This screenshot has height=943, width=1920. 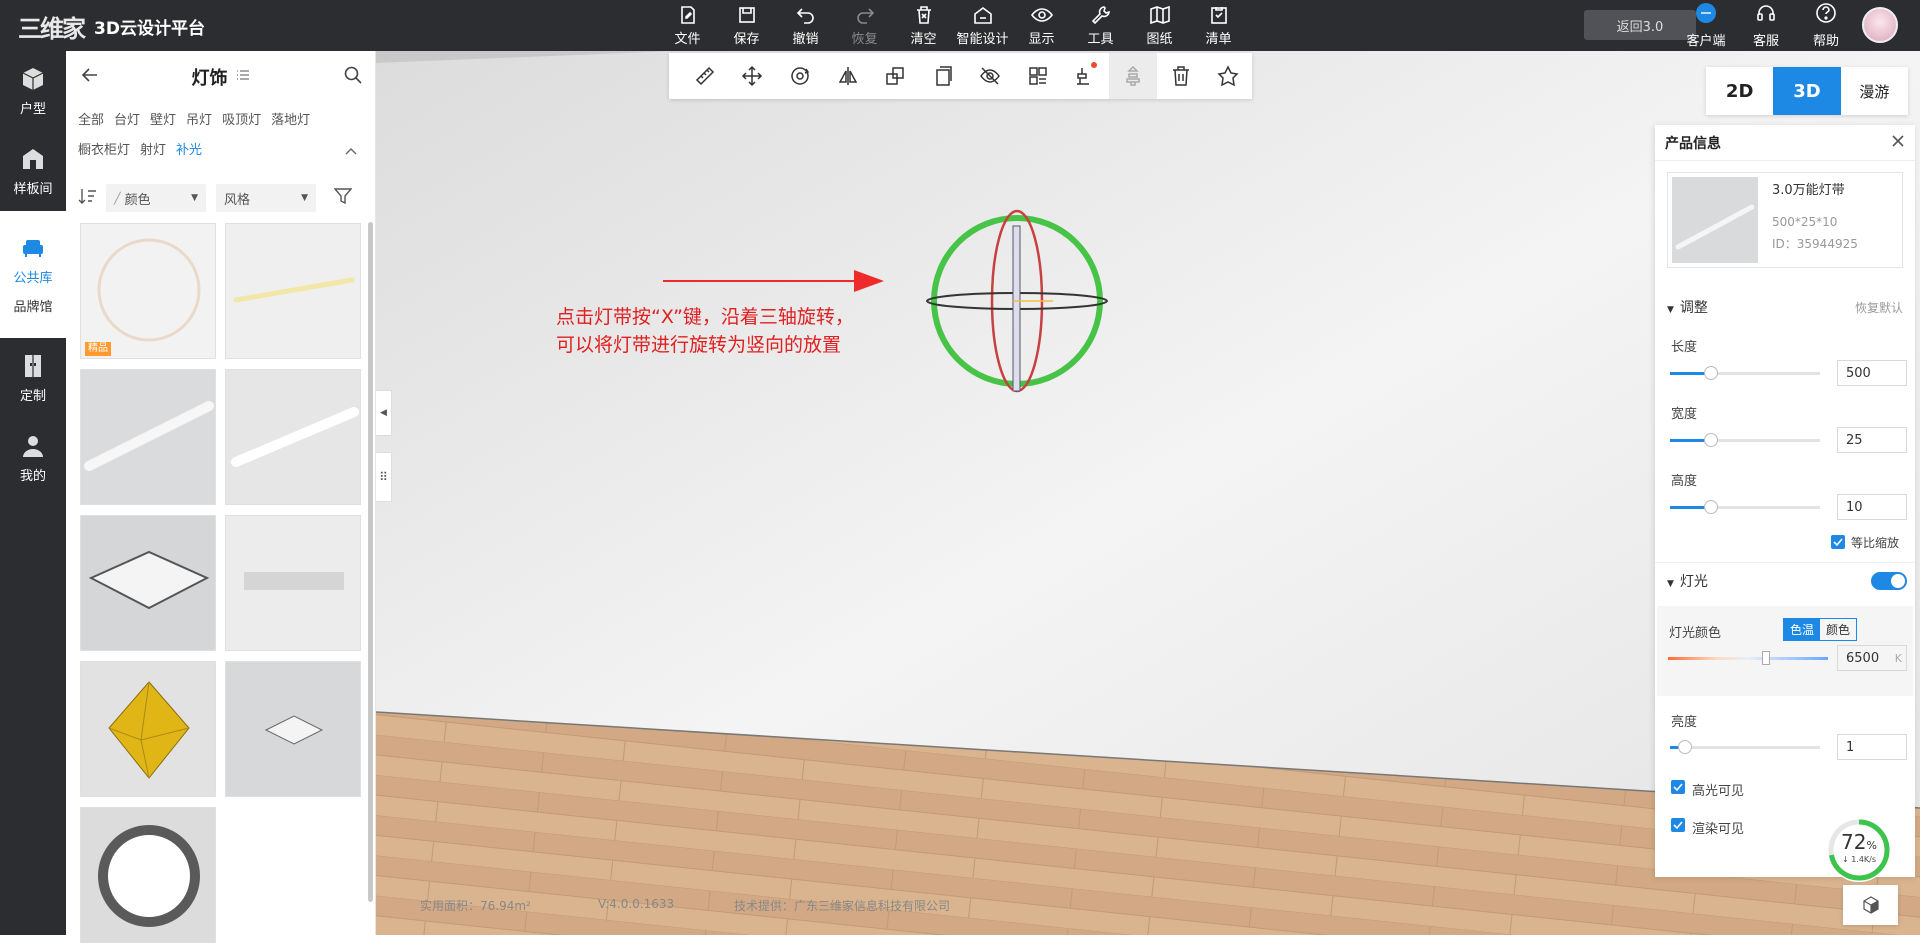 I want to click on save-icon, so click(x=747, y=15).